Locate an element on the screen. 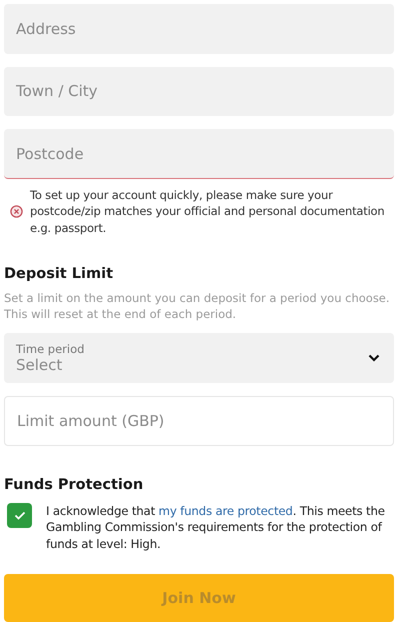 The width and height of the screenshot is (401, 622). error-icon is located at coordinates (16, 211).